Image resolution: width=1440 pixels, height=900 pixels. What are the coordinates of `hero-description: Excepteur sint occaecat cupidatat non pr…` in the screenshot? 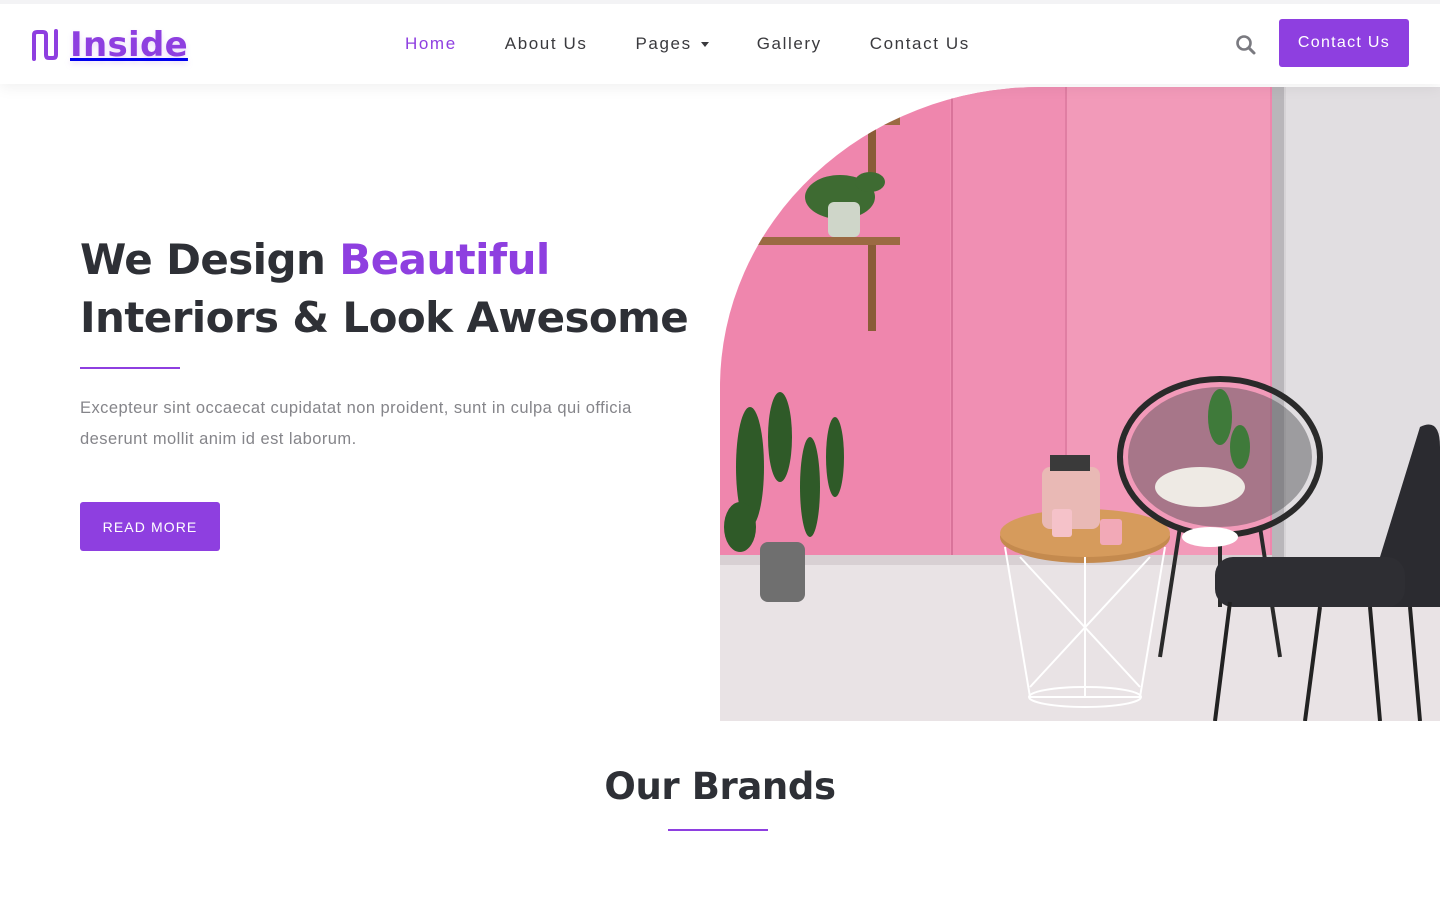 It's located at (356, 423).